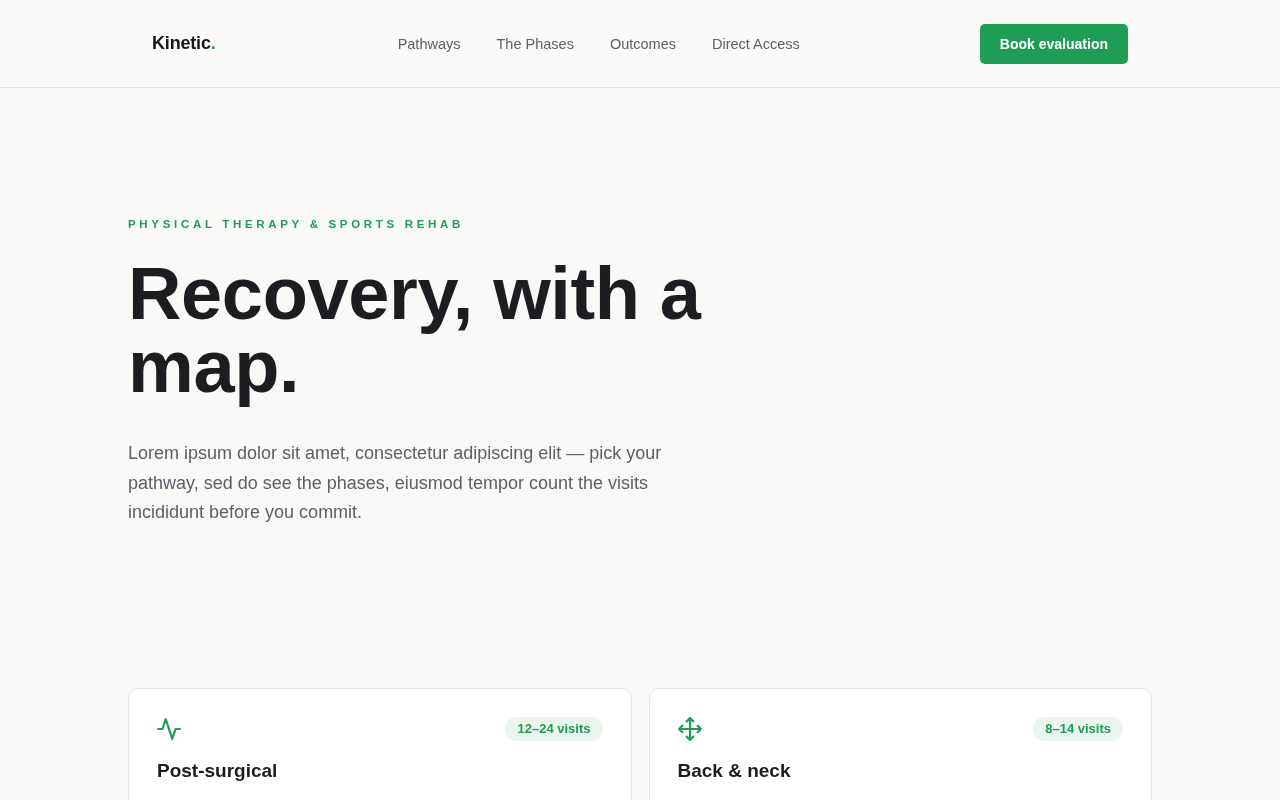 This screenshot has width=1280, height=800. I want to click on book-evaluation-button: Book evaluation, so click(1053, 43).